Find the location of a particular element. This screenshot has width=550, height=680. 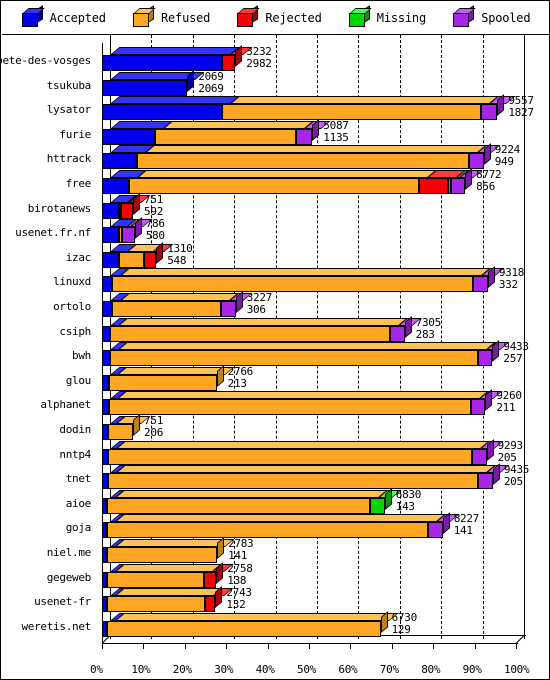

legend-item-missing: Missing is located at coordinates (387, 16).